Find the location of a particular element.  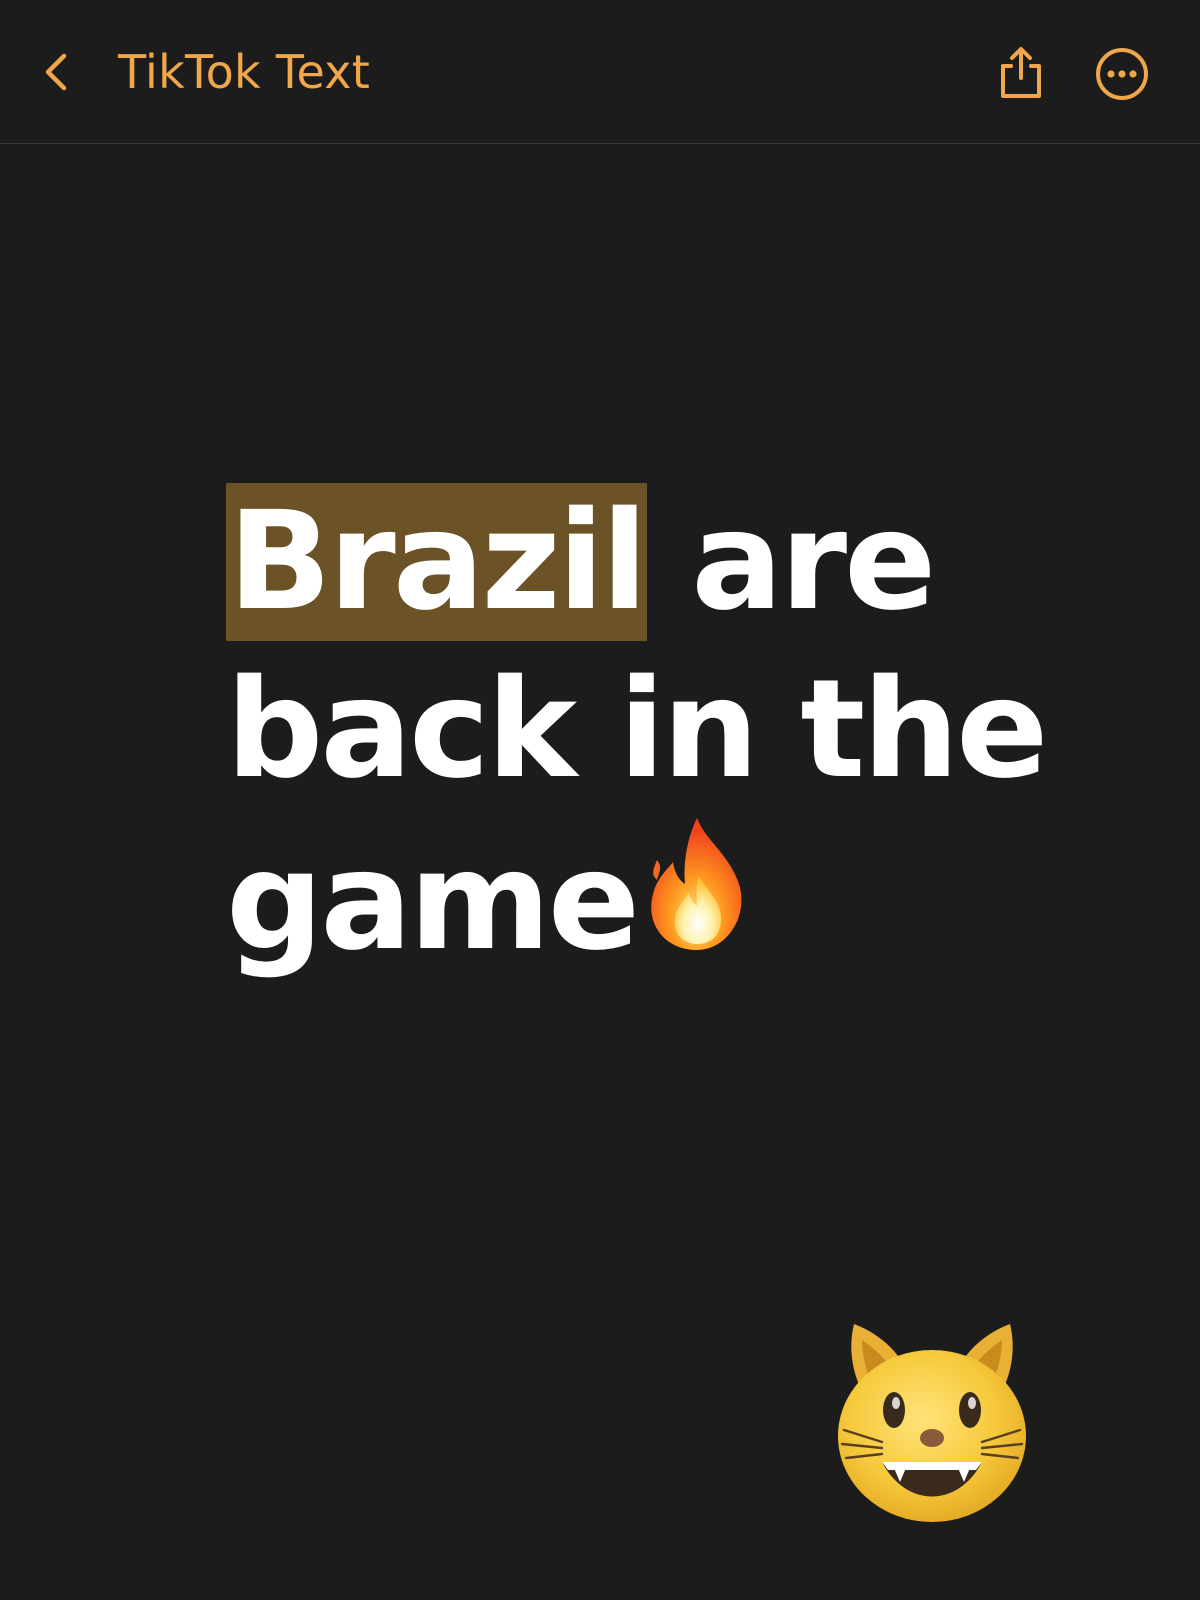

share-button is located at coordinates (1021, 73).